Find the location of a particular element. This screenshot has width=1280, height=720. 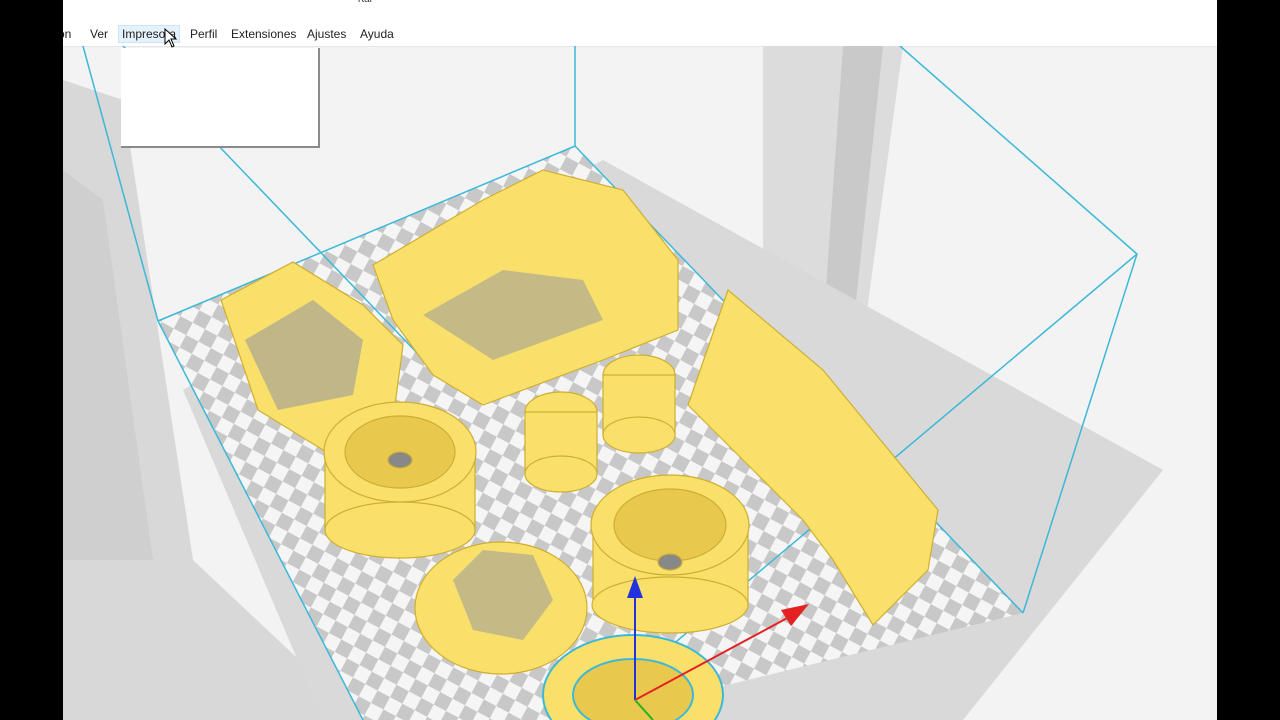

window-title: rtal is located at coordinates (365, 2).